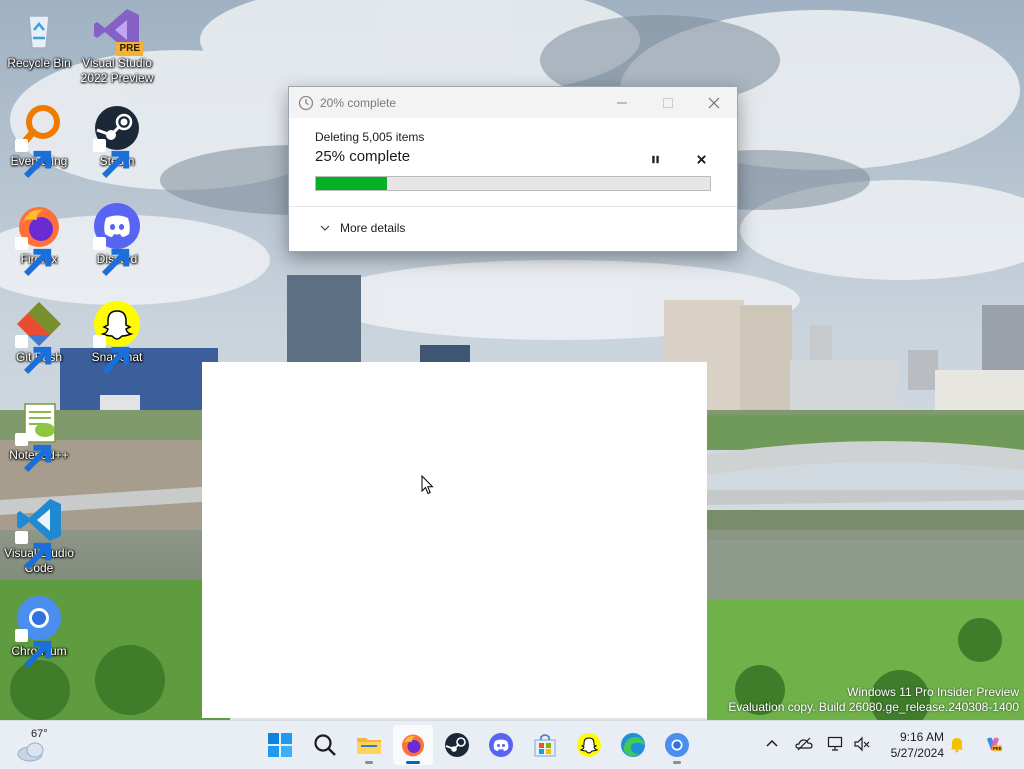 This screenshot has width=1024, height=769. I want to click on show-hidden-icons-button, so click(772, 744).